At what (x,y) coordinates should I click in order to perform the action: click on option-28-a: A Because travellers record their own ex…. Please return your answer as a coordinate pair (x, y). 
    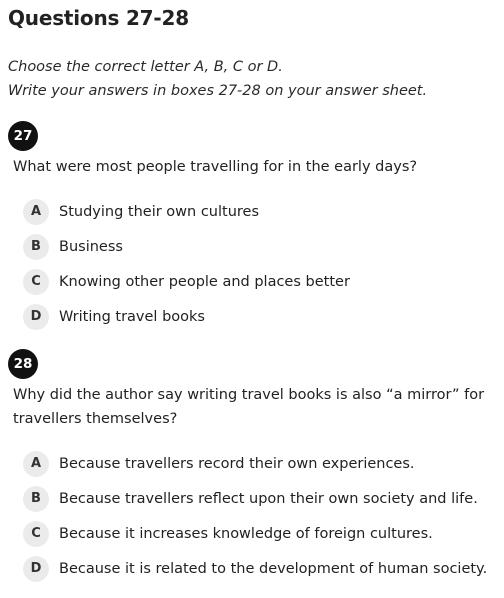
    Looking at the image, I should click on (219, 464).